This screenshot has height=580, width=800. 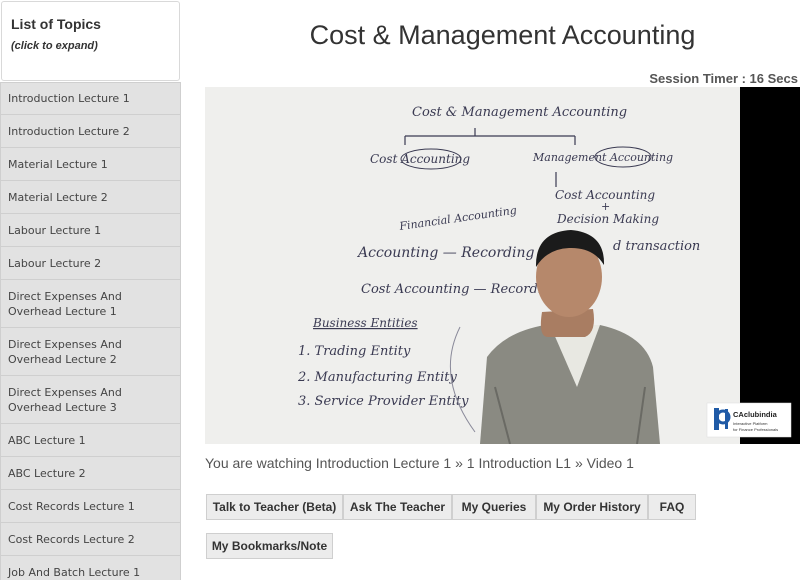 I want to click on my-bookmarks-button: My Bookmarks/Note, so click(x=269, y=546).